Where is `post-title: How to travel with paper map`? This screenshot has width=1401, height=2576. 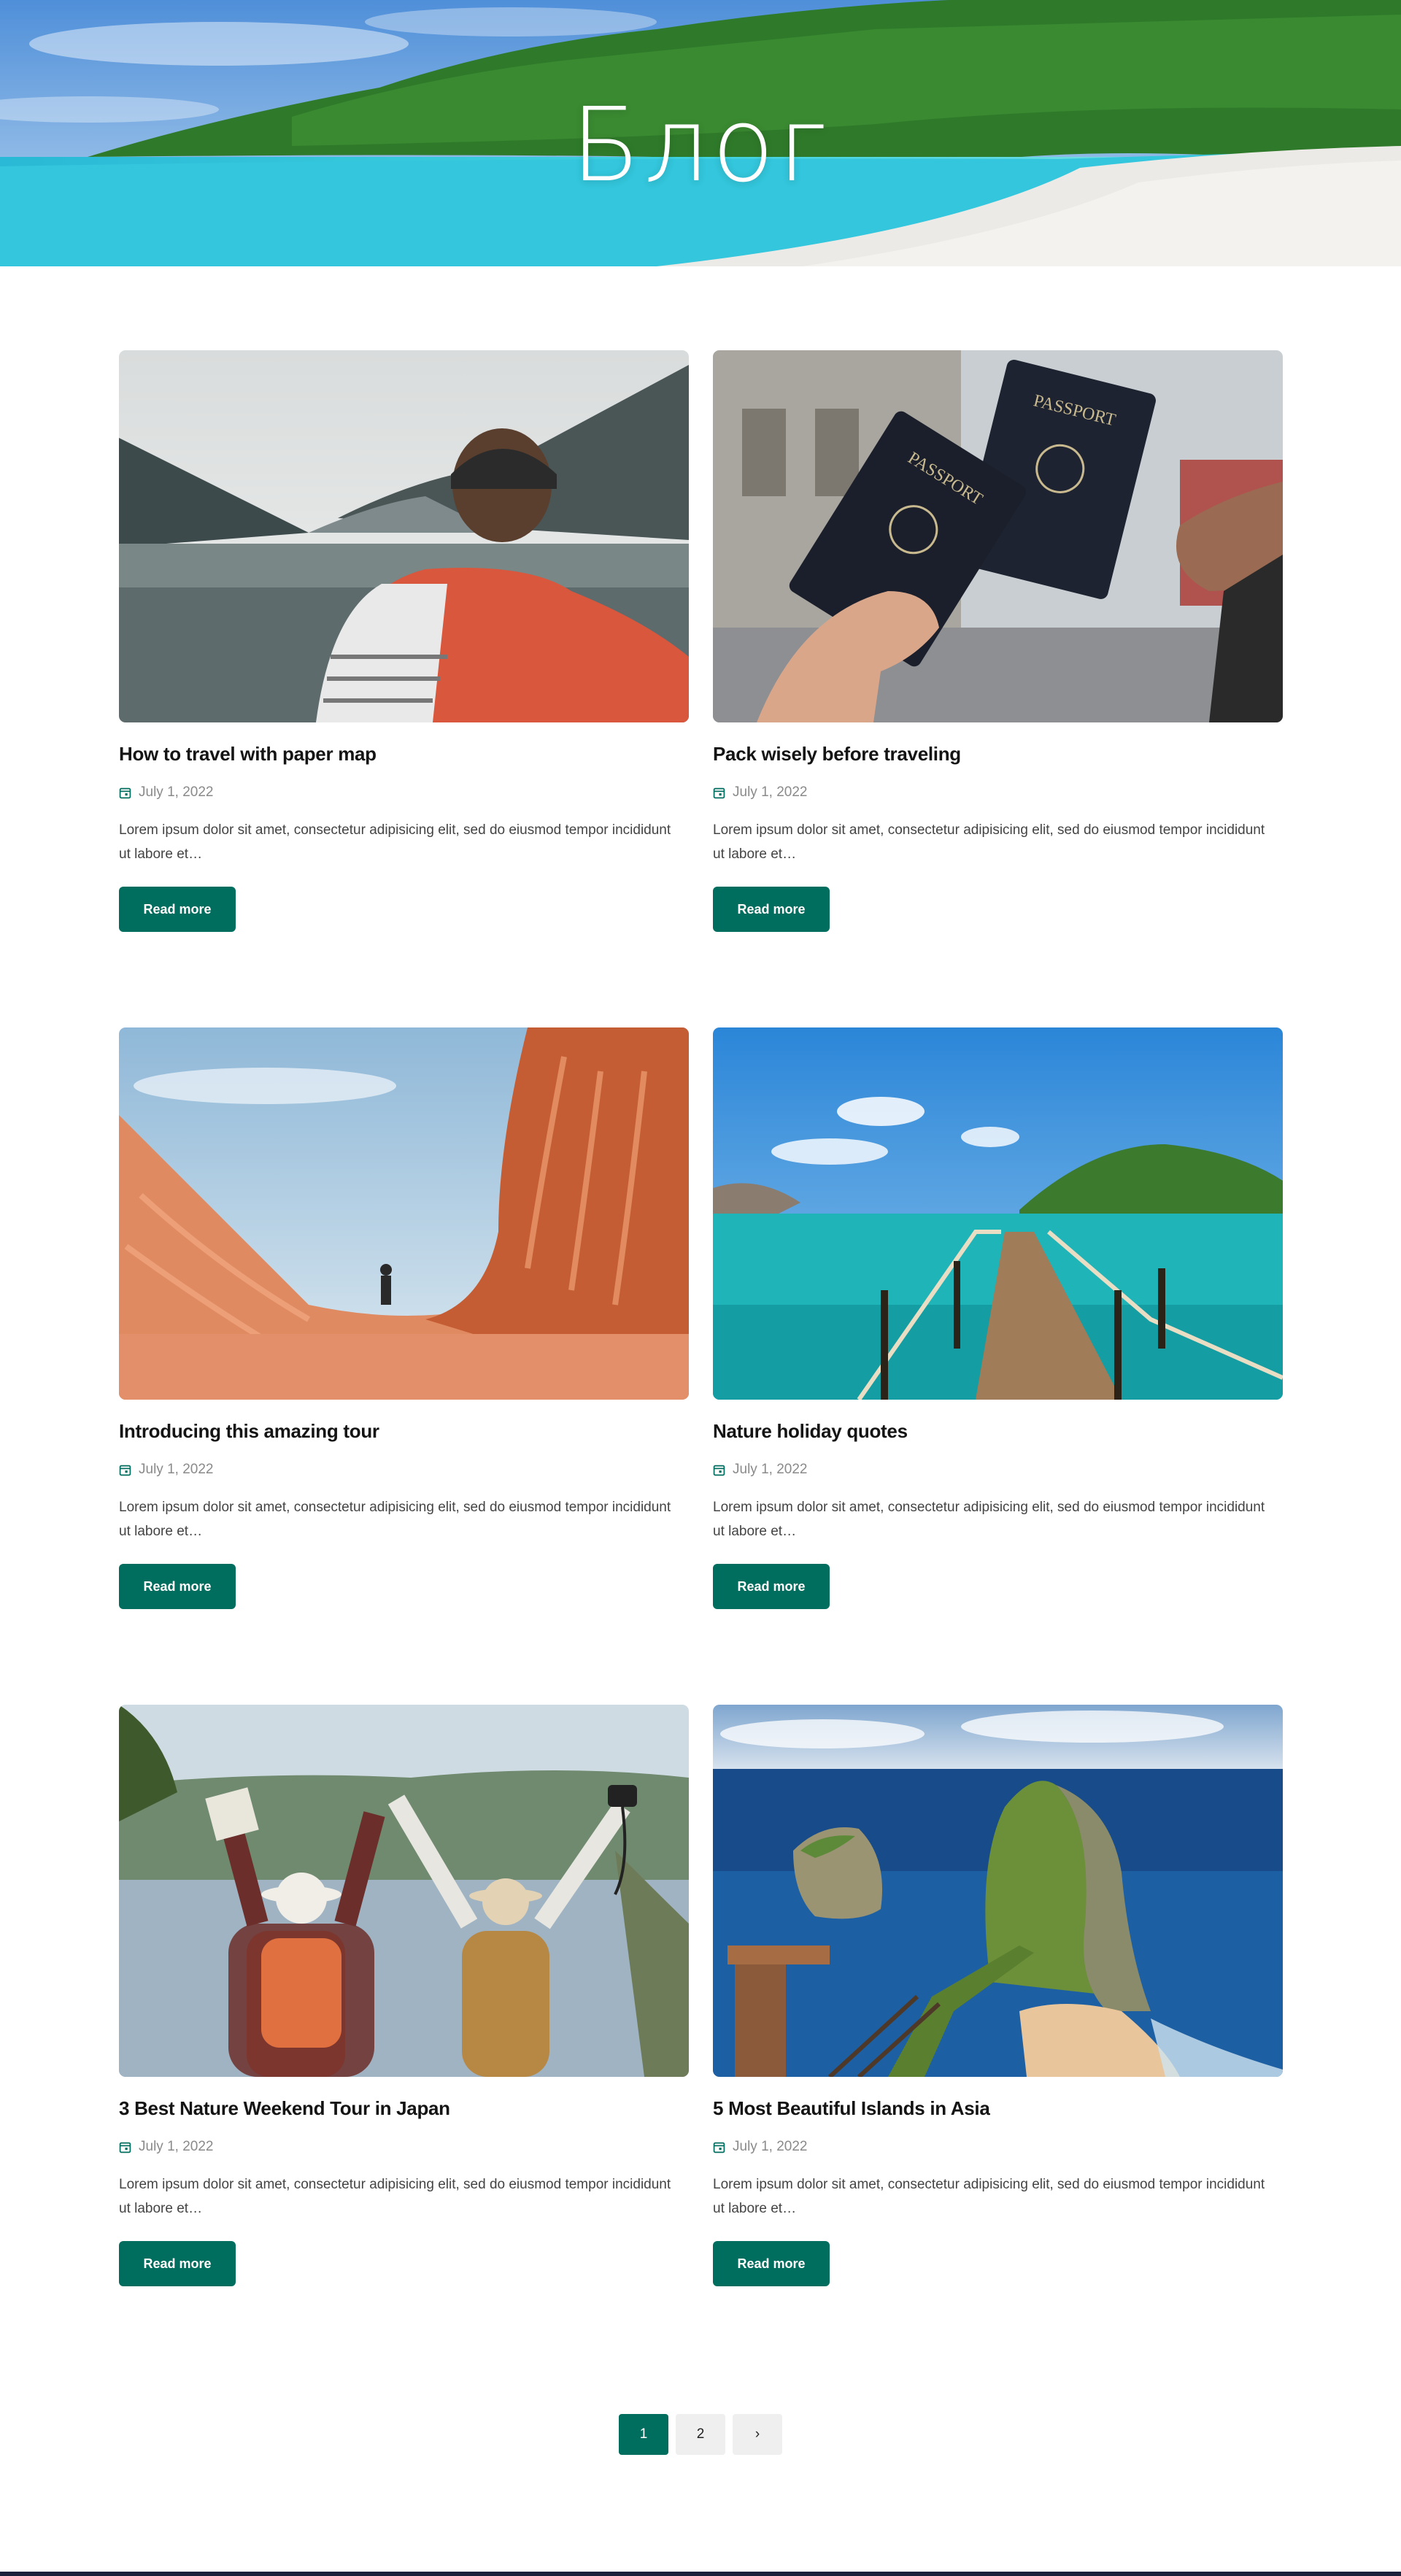 post-title: How to travel with paper map is located at coordinates (404, 755).